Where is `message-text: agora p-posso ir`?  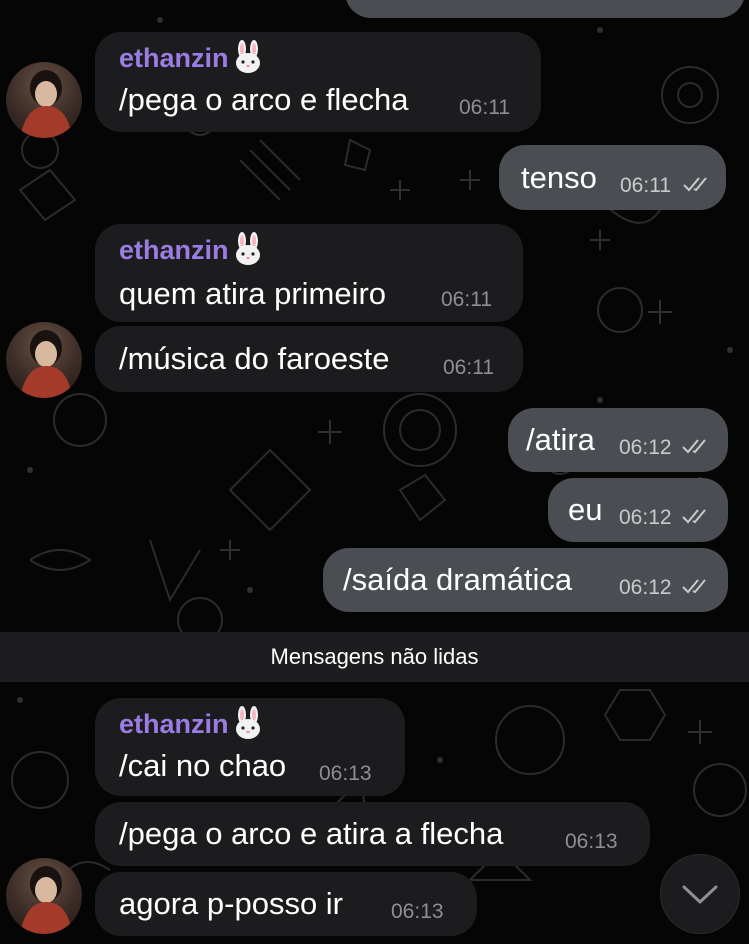 message-text: agora p-posso ir is located at coordinates (231, 903).